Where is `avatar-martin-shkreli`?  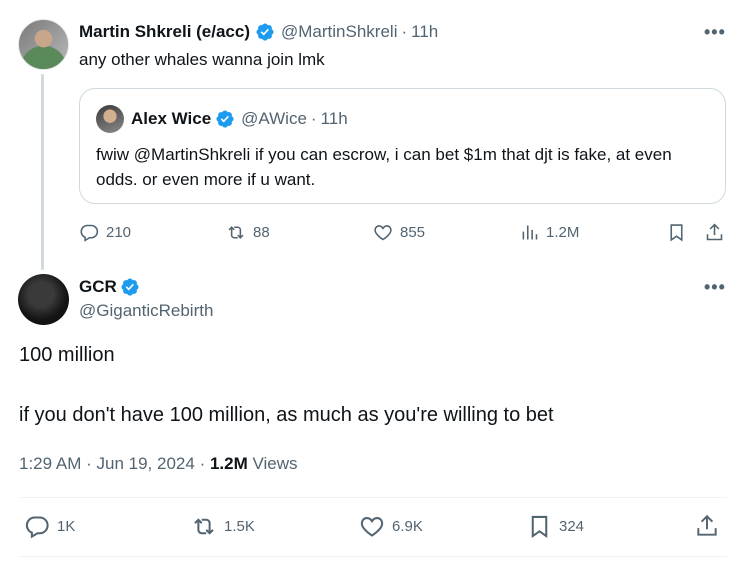
avatar-martin-shkreli is located at coordinates (43, 44).